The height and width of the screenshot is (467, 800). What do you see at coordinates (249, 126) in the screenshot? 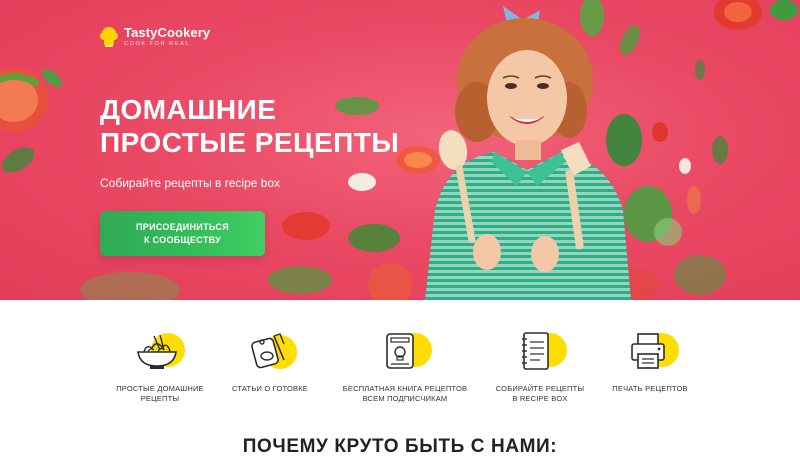
I see `hero-title: ДОМАШНИЕ ПРОСТЫЕ РЕЦЕПТЫ` at bounding box center [249, 126].